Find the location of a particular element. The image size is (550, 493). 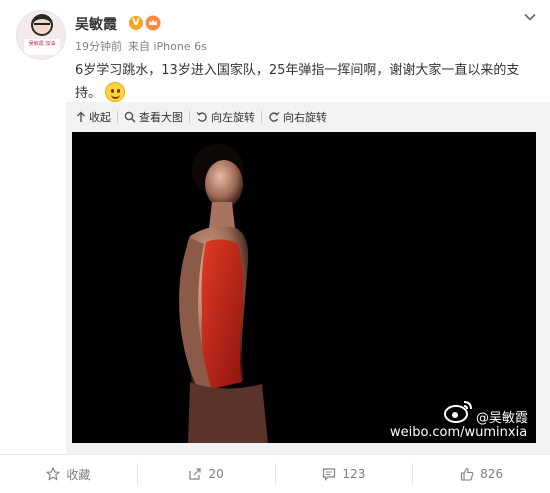

weibo-logo-icon is located at coordinates (458, 412).